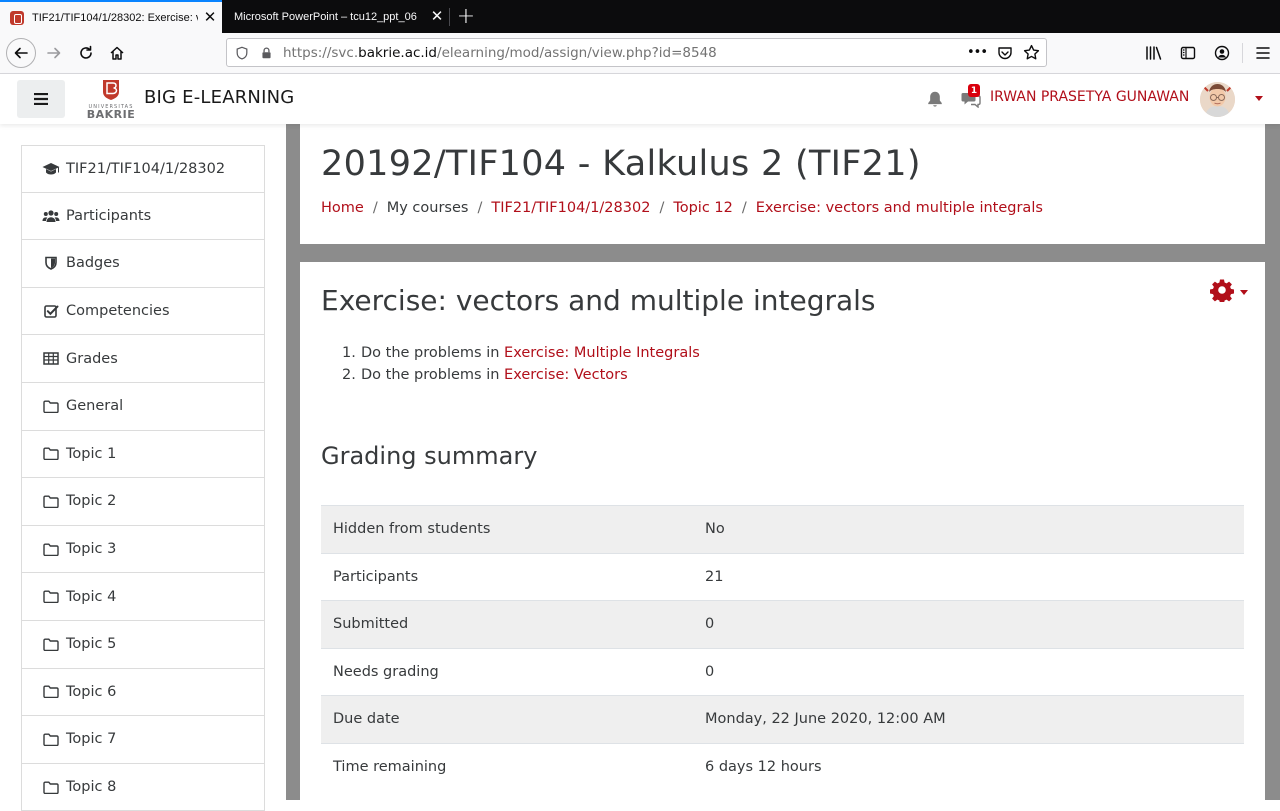 The height and width of the screenshot is (811, 1280). Describe the element at coordinates (1089, 97) in the screenshot. I see `user-name: IRWAN PRASETYA GUNAWAN` at that location.